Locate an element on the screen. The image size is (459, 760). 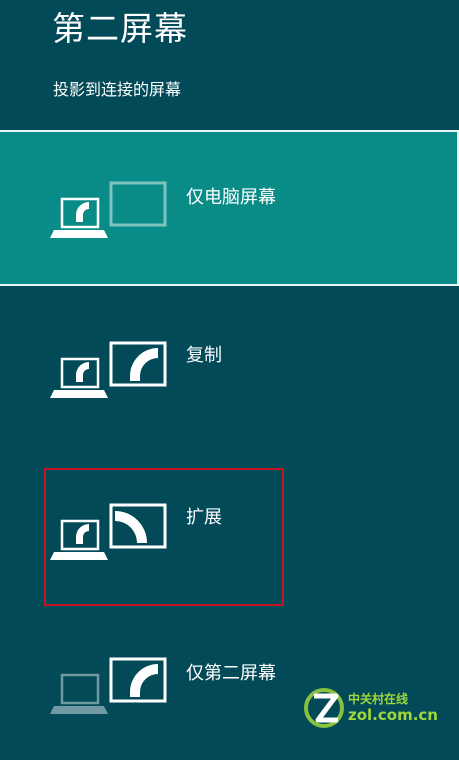
page-title: 第二屏幕 is located at coordinates (120, 28).